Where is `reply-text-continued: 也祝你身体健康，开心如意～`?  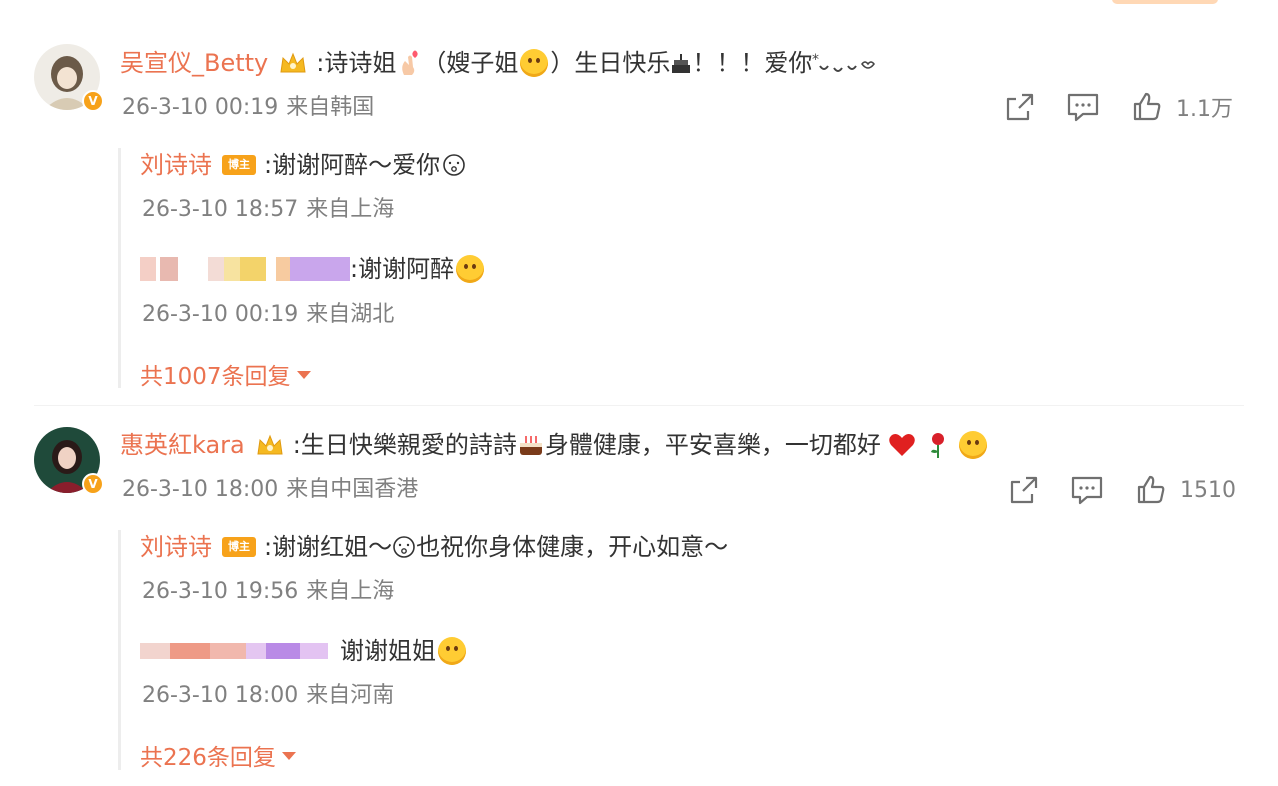 reply-text-continued: 也祝你身体健康，开心如意～ is located at coordinates (572, 547).